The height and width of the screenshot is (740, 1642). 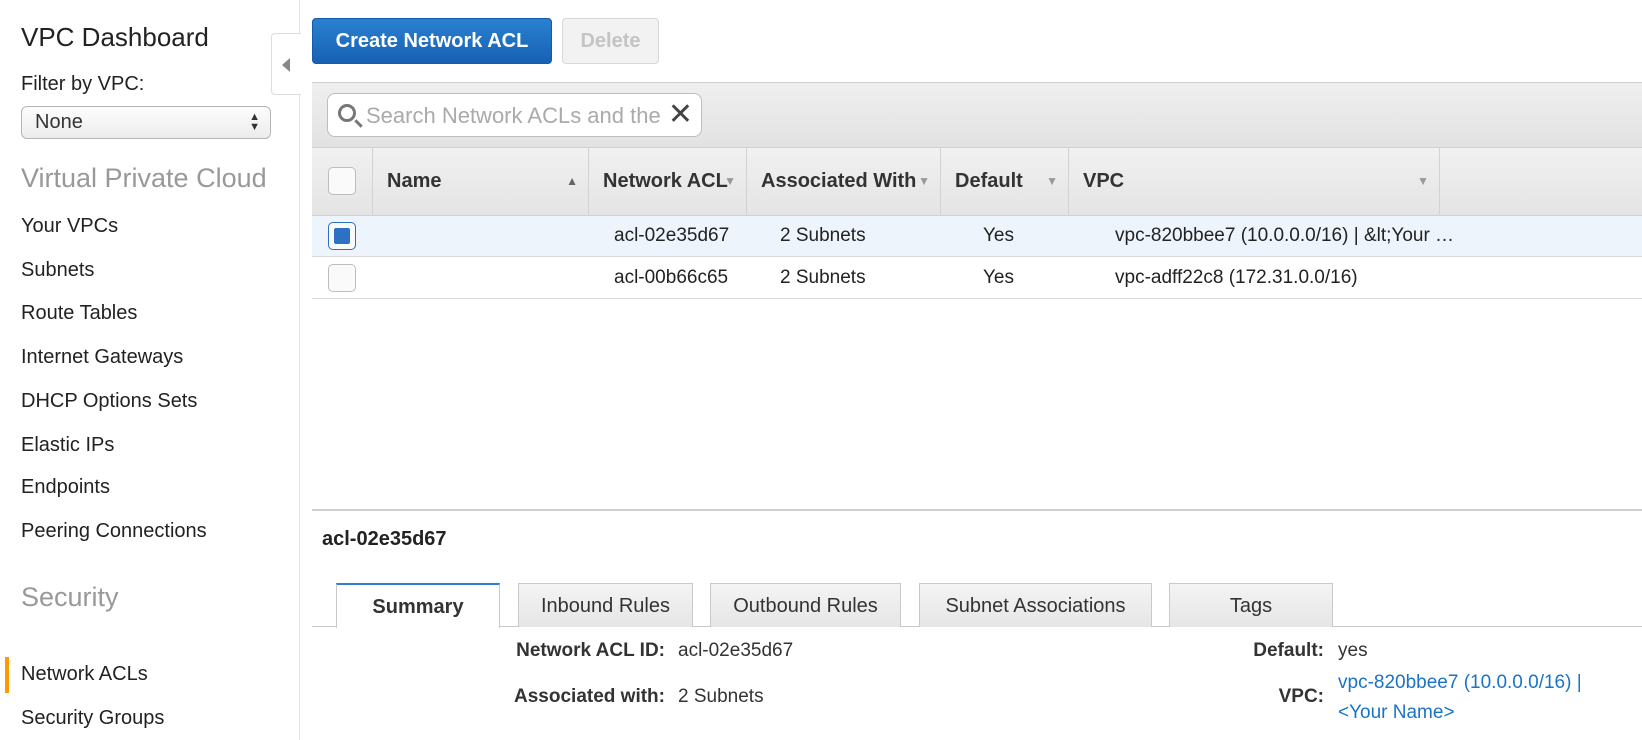 What do you see at coordinates (1104, 181) in the screenshot?
I see `column-label-vpc: VPC` at bounding box center [1104, 181].